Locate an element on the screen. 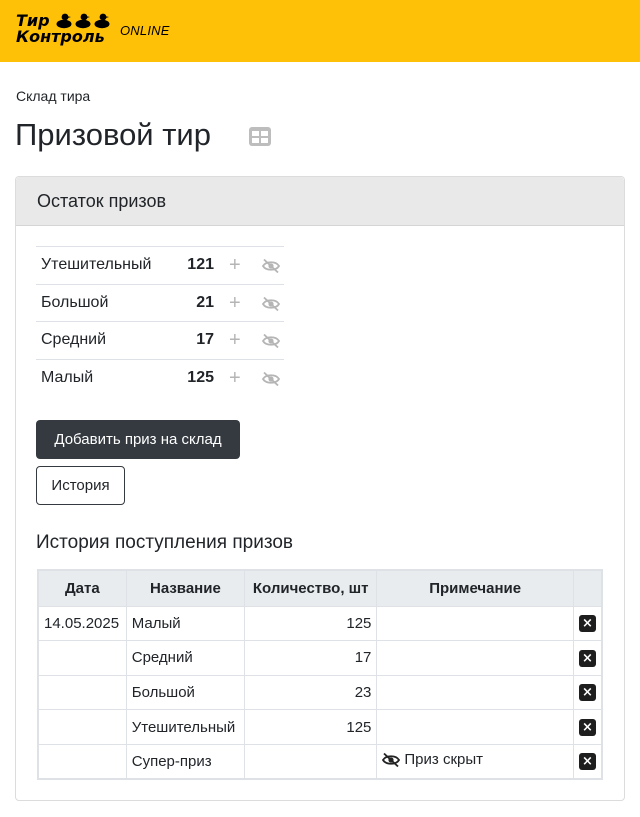  stock-count: 17 is located at coordinates (205, 339).